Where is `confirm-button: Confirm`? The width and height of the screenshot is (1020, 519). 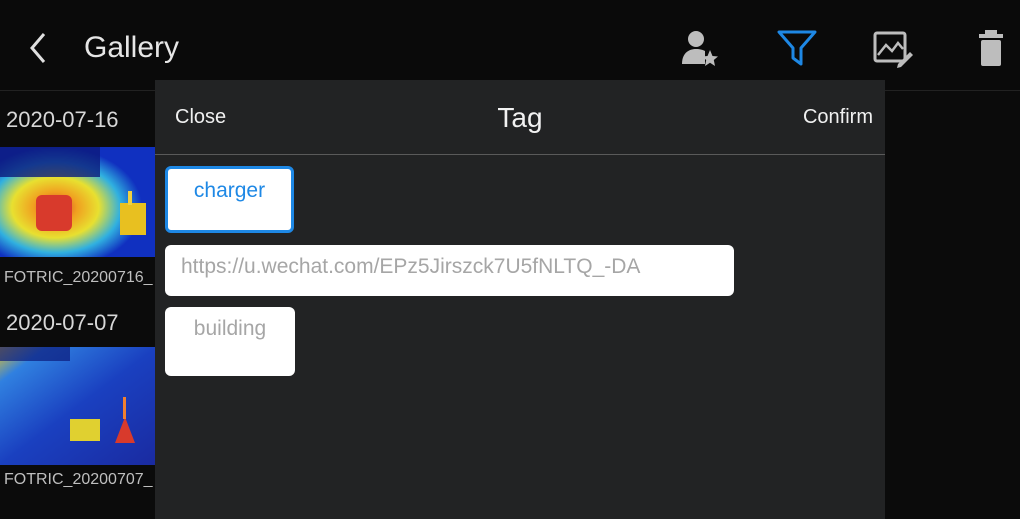 confirm-button: Confirm is located at coordinates (838, 117).